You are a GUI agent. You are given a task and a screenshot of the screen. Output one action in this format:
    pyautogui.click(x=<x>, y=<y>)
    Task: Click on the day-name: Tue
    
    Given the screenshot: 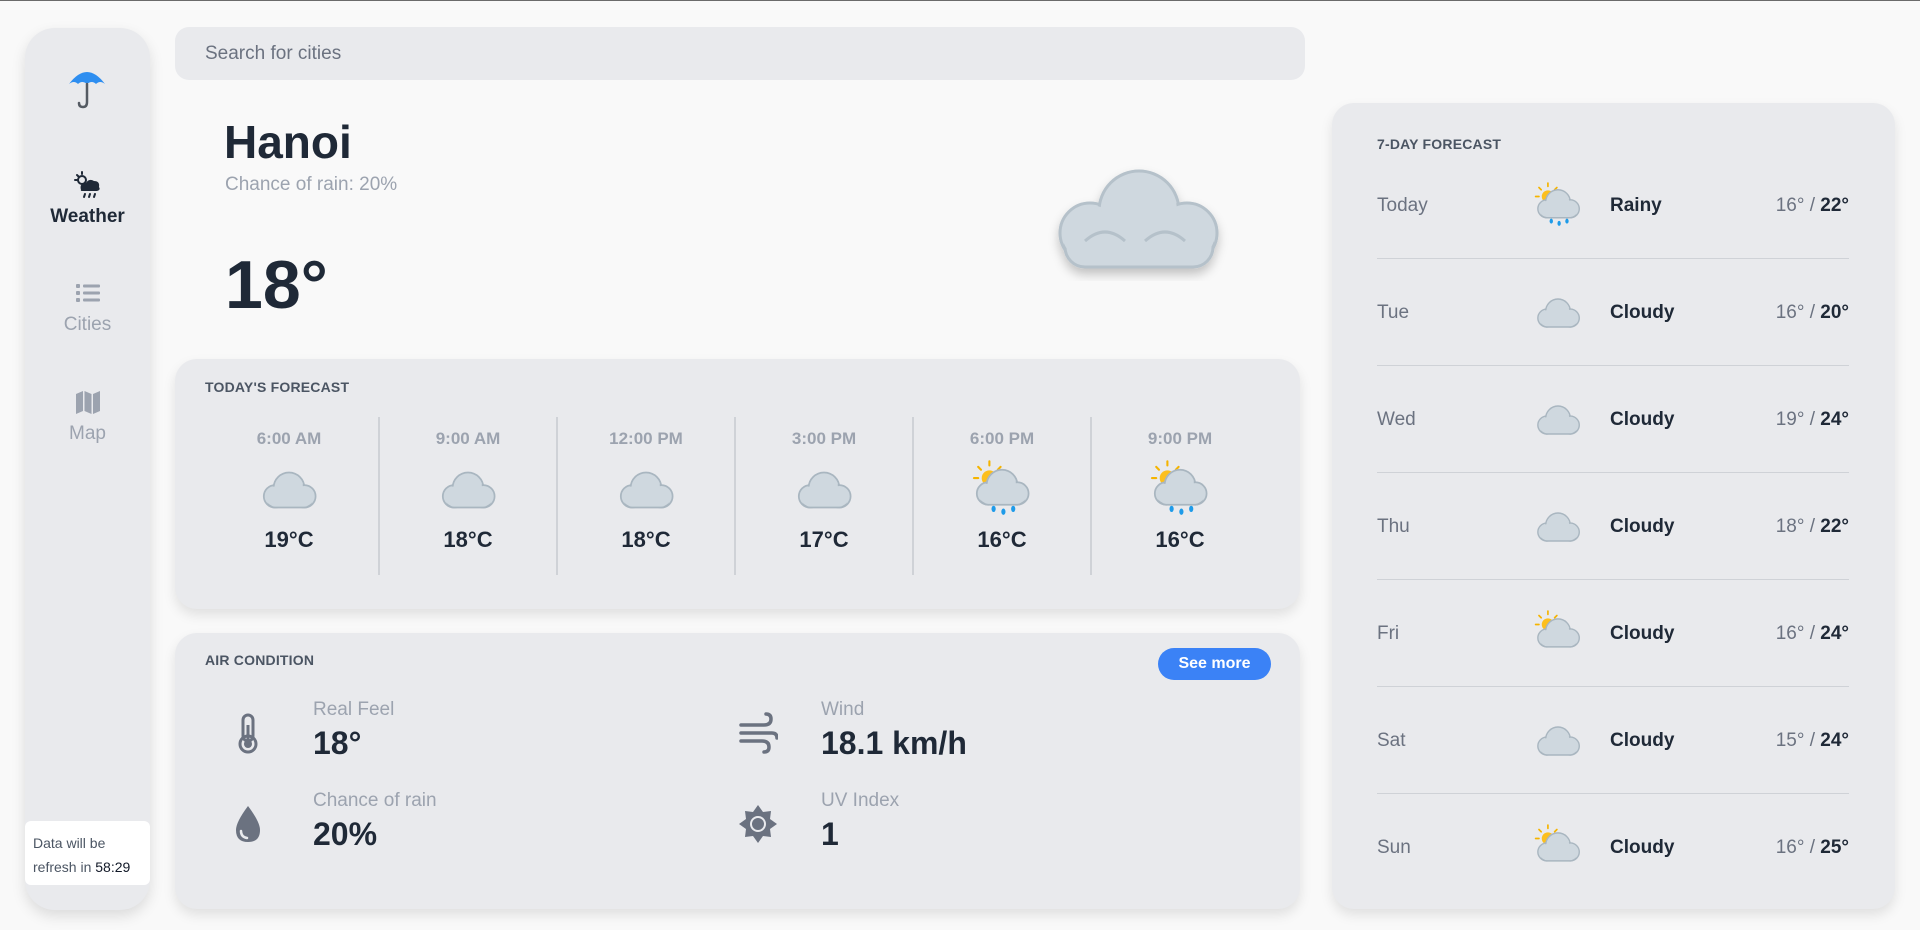 What is the action you would take?
    pyautogui.click(x=1393, y=312)
    